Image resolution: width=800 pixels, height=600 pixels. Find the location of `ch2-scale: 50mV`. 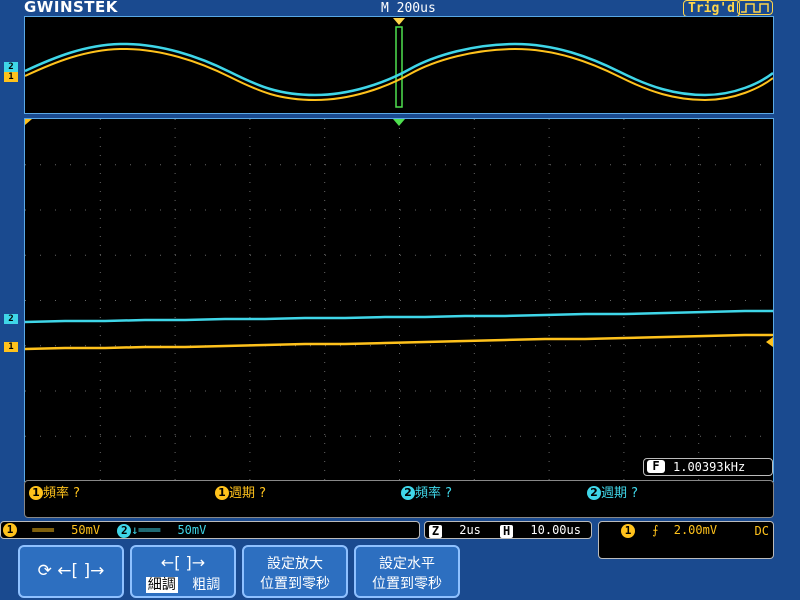

ch2-scale: 50mV is located at coordinates (192, 530).